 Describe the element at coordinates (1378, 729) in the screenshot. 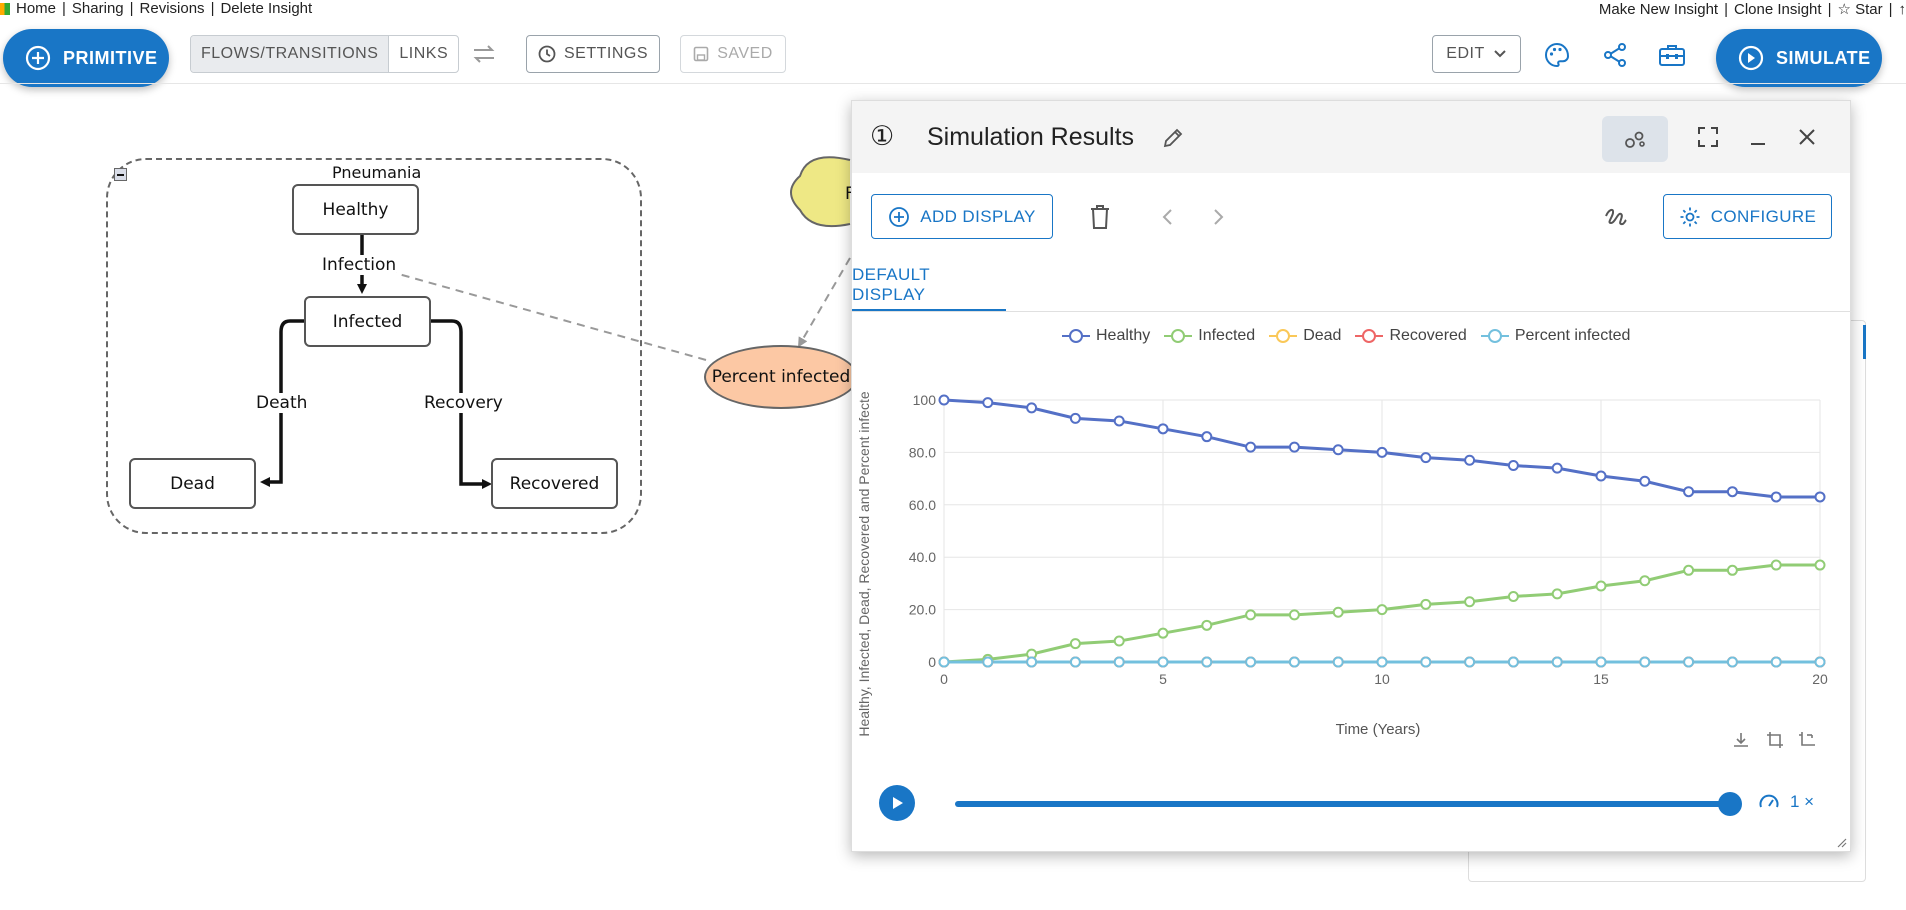

I see `x-axis-label: Time (Years)` at that location.